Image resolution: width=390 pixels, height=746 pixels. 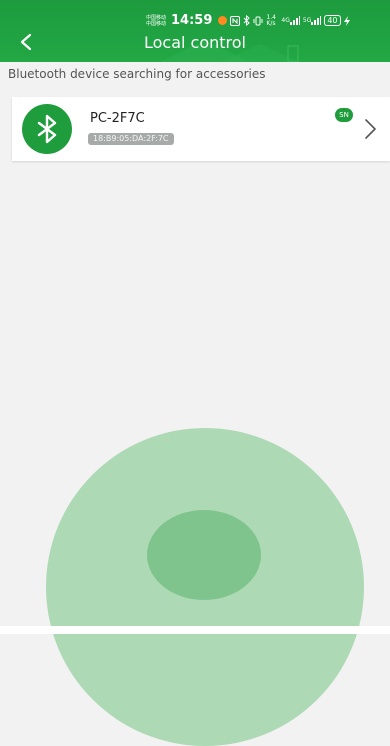 I want to click on status-time: 14:59, so click(x=192, y=20).